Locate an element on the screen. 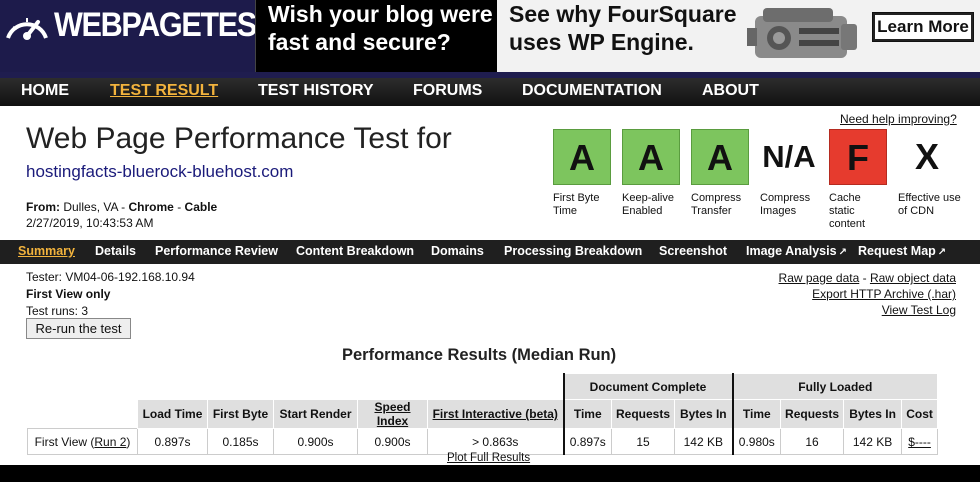 Image resolution: width=980 pixels, height=482 pixels. subnav-image-analysis: Image Analysis ↗ is located at coordinates (796, 251).